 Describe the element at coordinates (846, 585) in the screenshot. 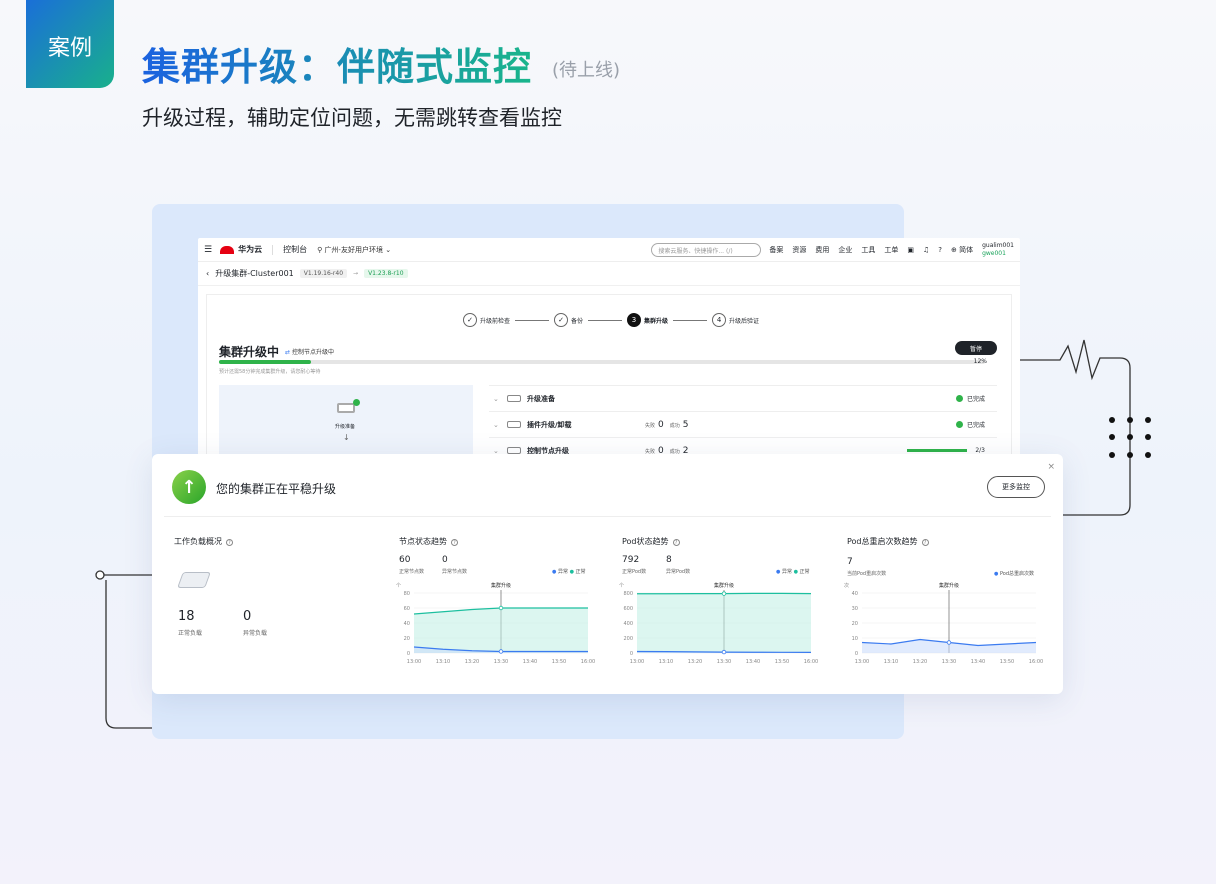

I see `y-unit-label: 次` at that location.